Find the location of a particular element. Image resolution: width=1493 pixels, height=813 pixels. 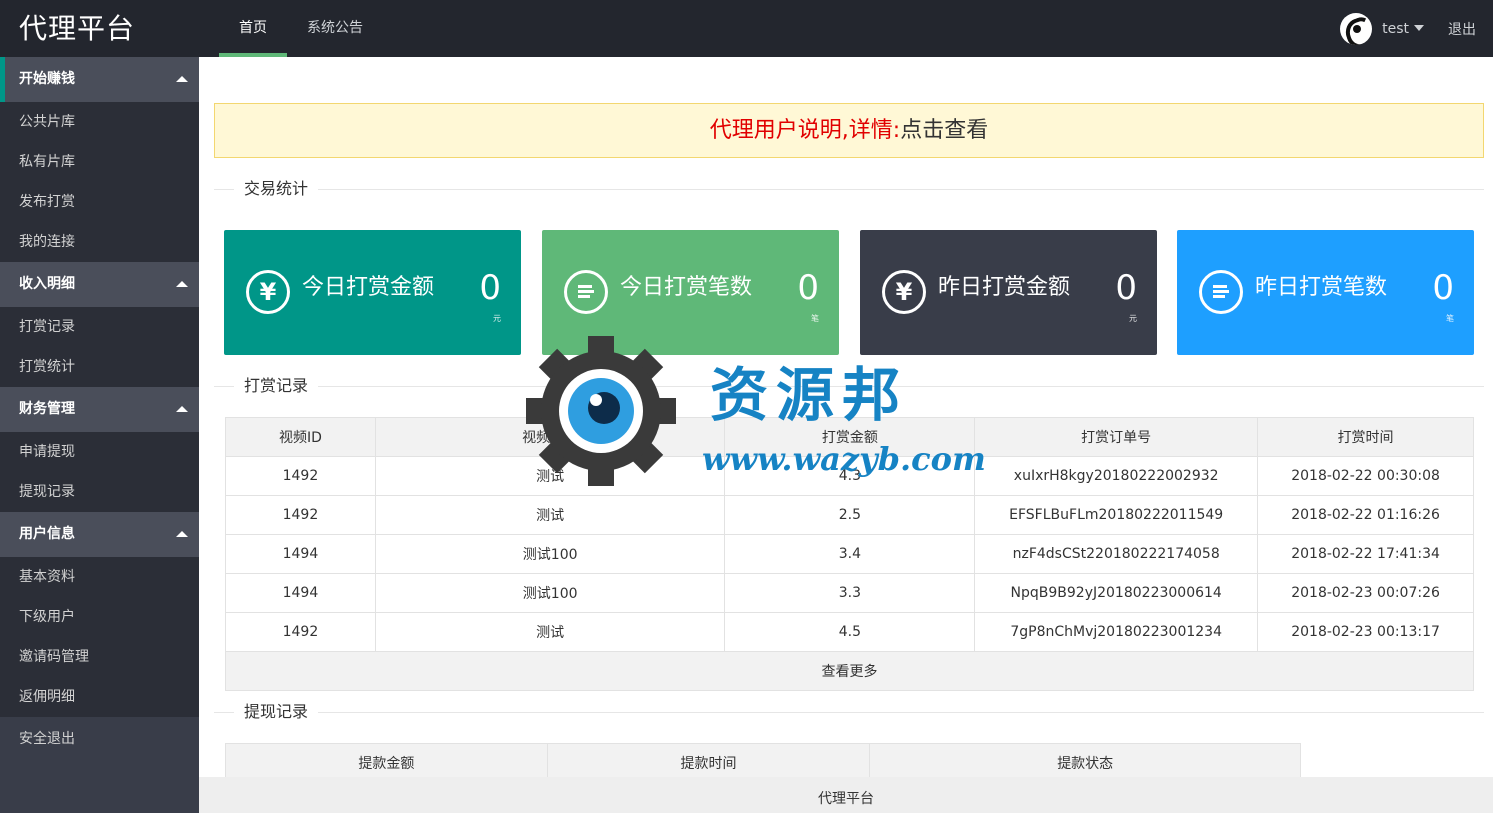

column-header: 打赏金额 is located at coordinates (850, 437).